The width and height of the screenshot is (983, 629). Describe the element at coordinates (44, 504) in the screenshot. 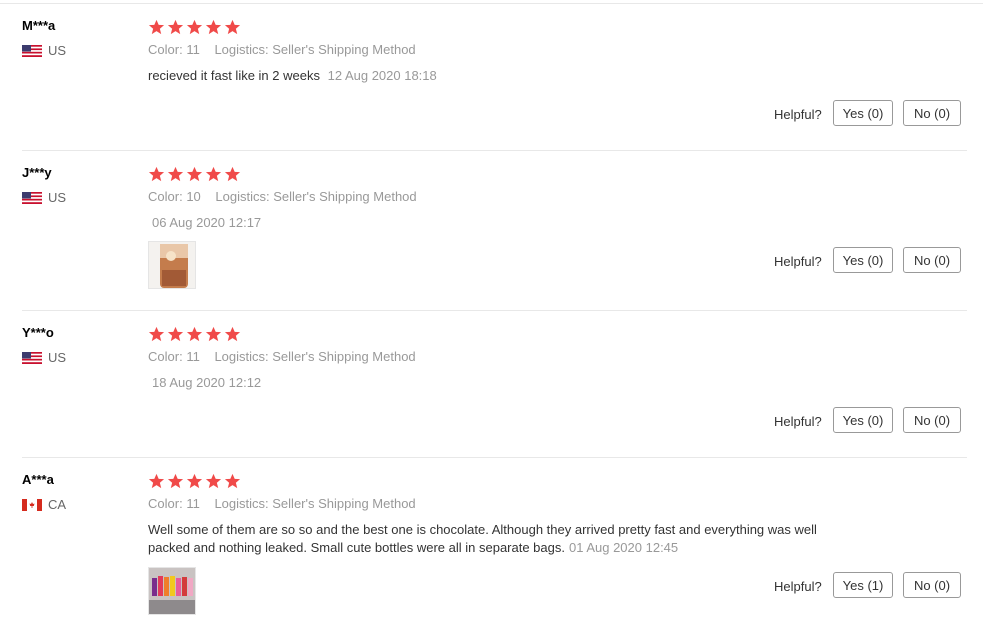

I see `review-country: CA` at that location.